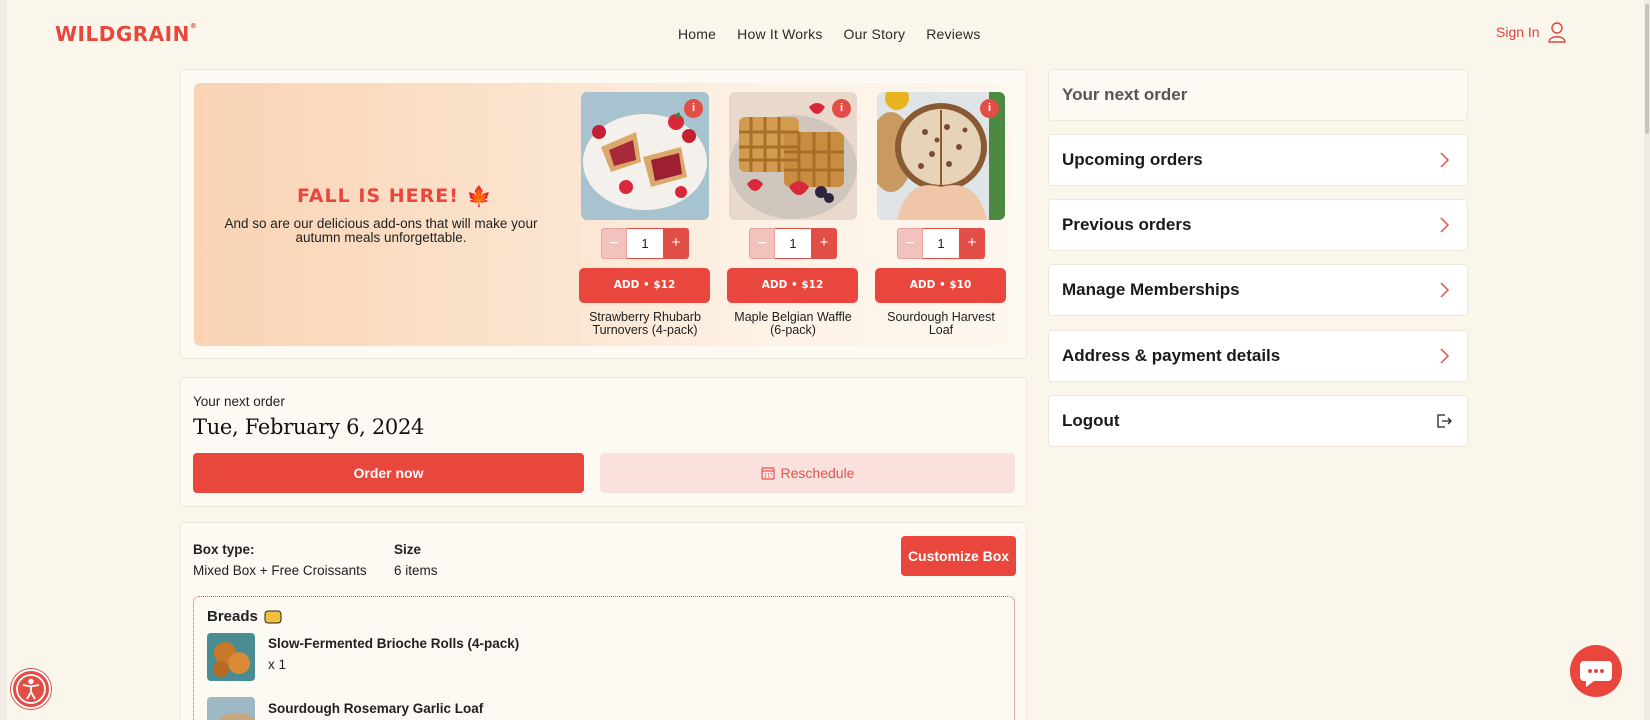 This screenshot has width=1650, height=720. What do you see at coordinates (779, 34) in the screenshot?
I see `nav-how-it-works: How It Works` at bounding box center [779, 34].